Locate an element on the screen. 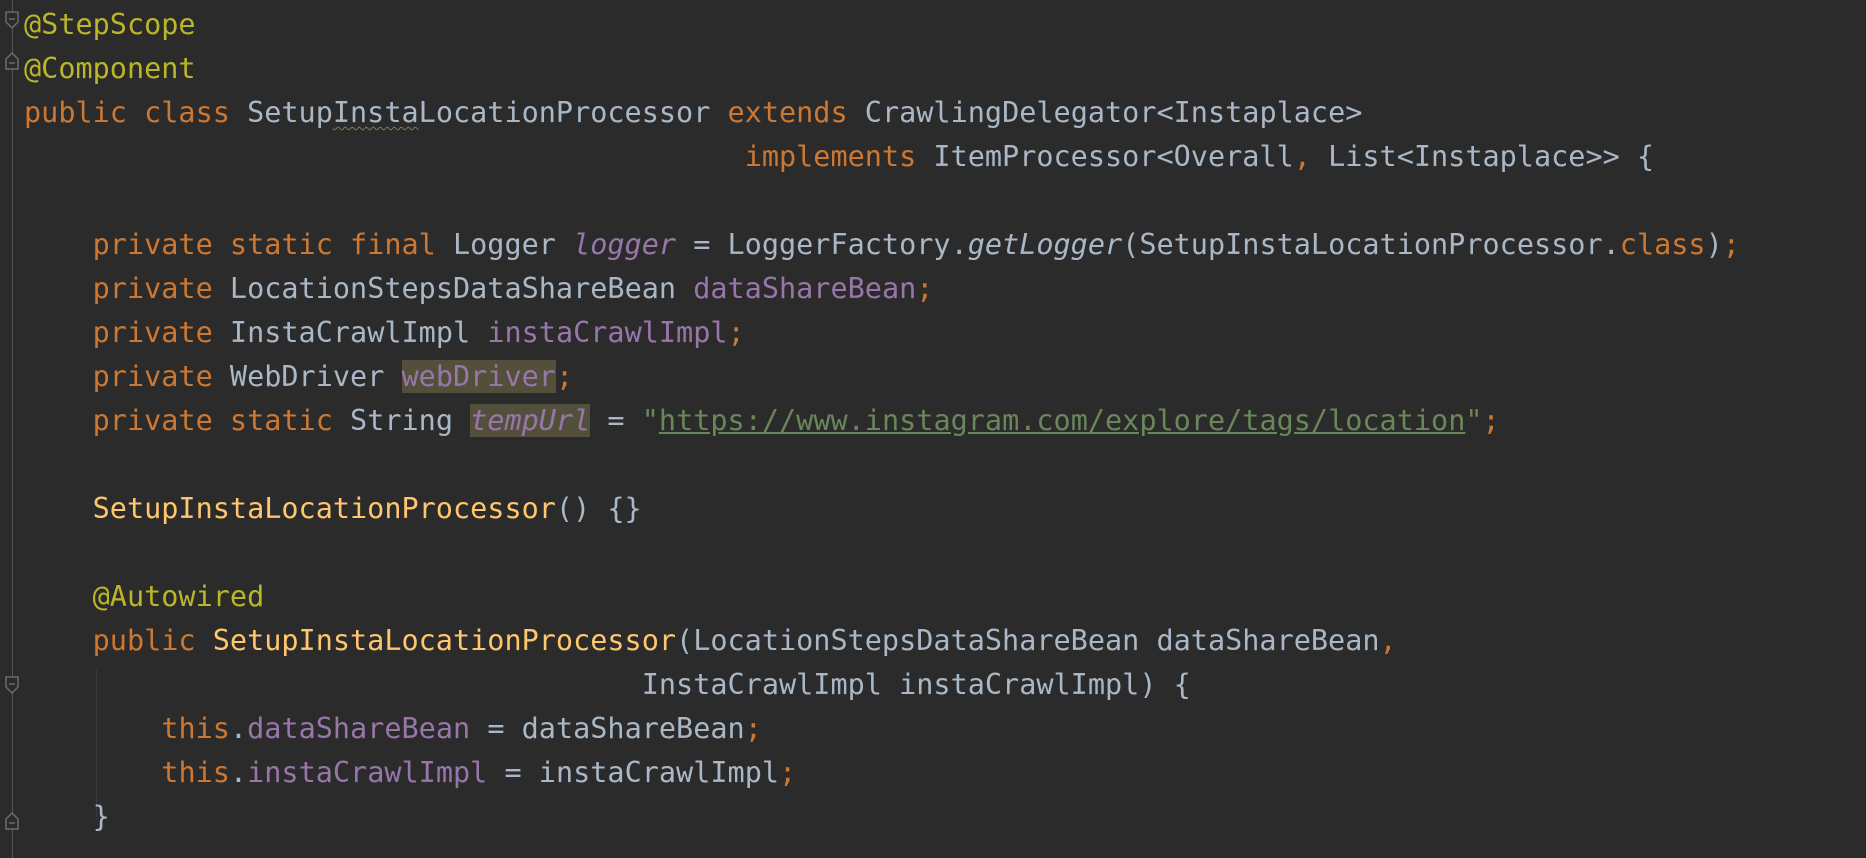  code-token: Logger is located at coordinates (513, 244).